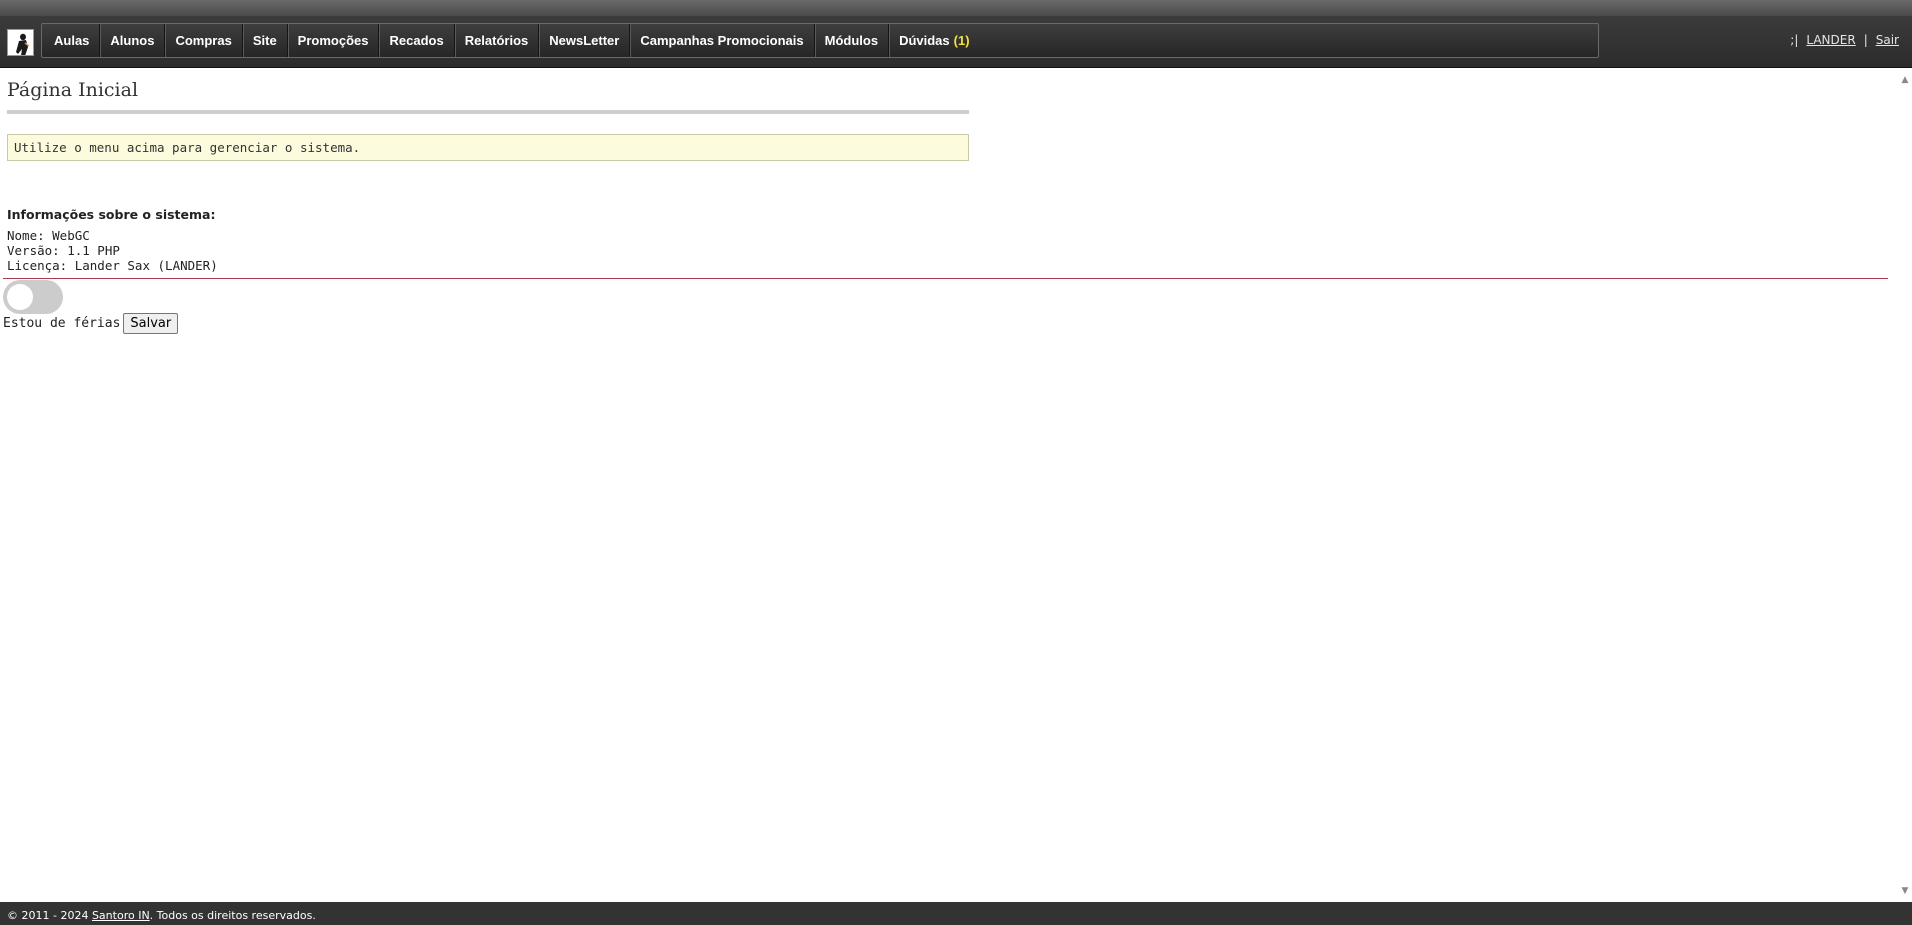 This screenshot has width=1912, height=925. Describe the element at coordinates (956, 8) in the screenshot. I see `window-top-strip` at that location.